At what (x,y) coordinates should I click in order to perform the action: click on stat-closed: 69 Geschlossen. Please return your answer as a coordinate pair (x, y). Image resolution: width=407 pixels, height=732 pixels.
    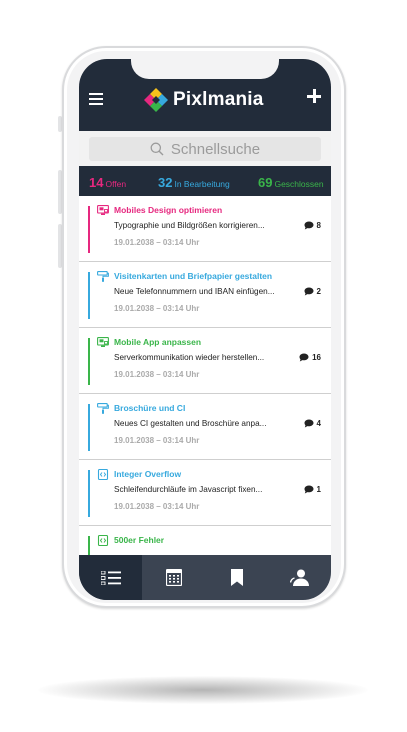
    Looking at the image, I should click on (291, 183).